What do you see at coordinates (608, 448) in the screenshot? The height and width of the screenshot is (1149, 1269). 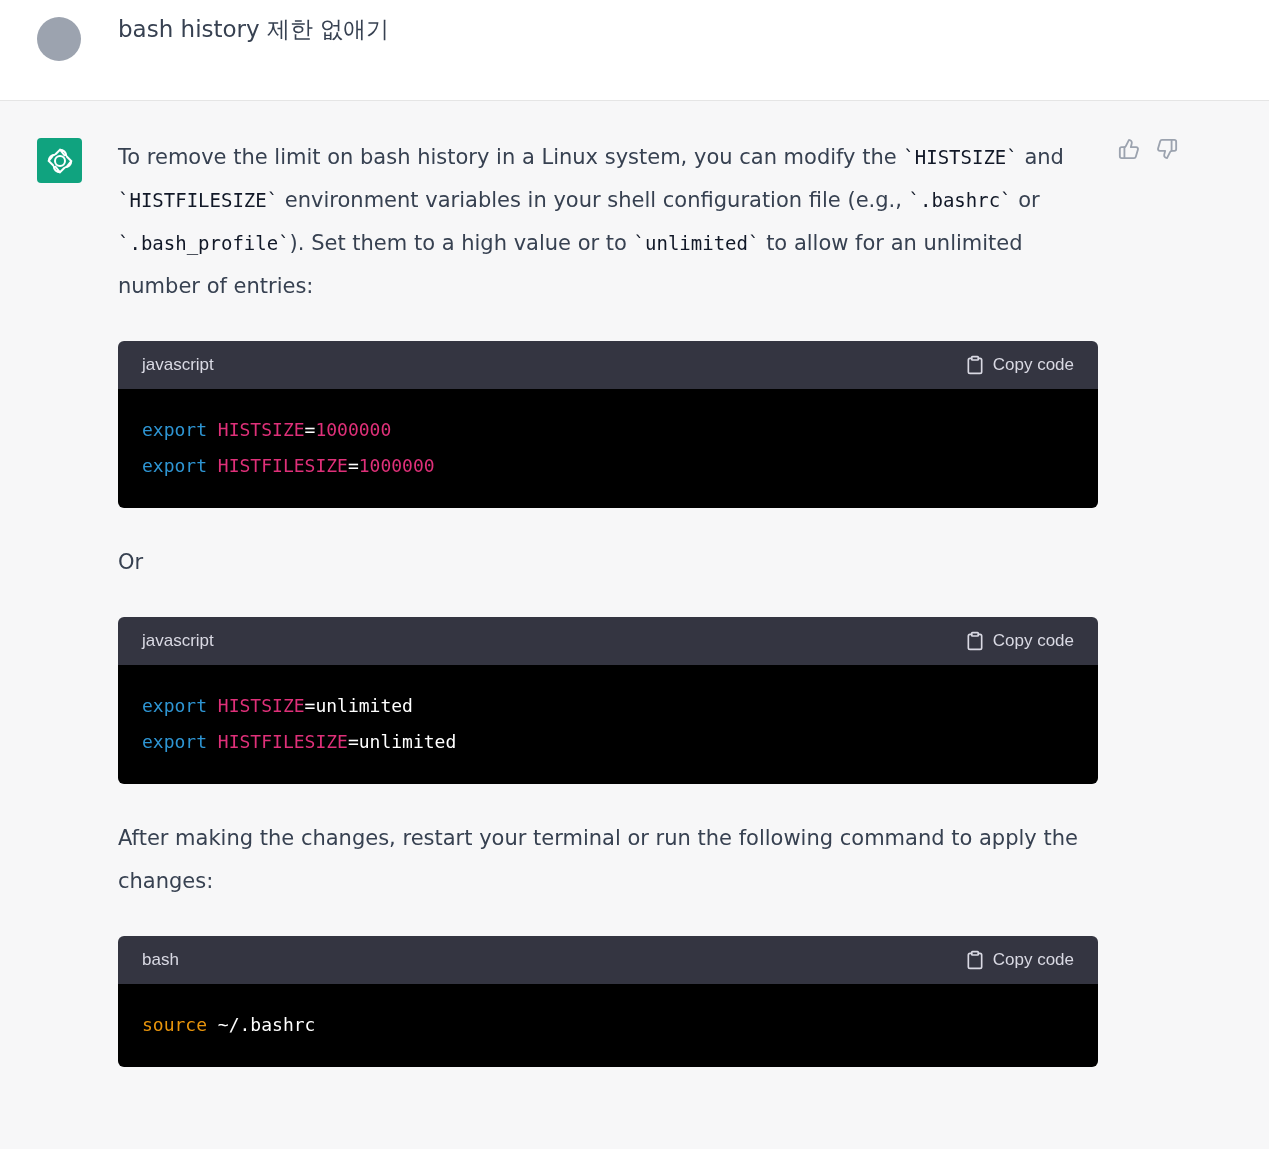 I see `code-body: export HISTSIZE=1000000 export HISTFILESIZE=1000000` at bounding box center [608, 448].